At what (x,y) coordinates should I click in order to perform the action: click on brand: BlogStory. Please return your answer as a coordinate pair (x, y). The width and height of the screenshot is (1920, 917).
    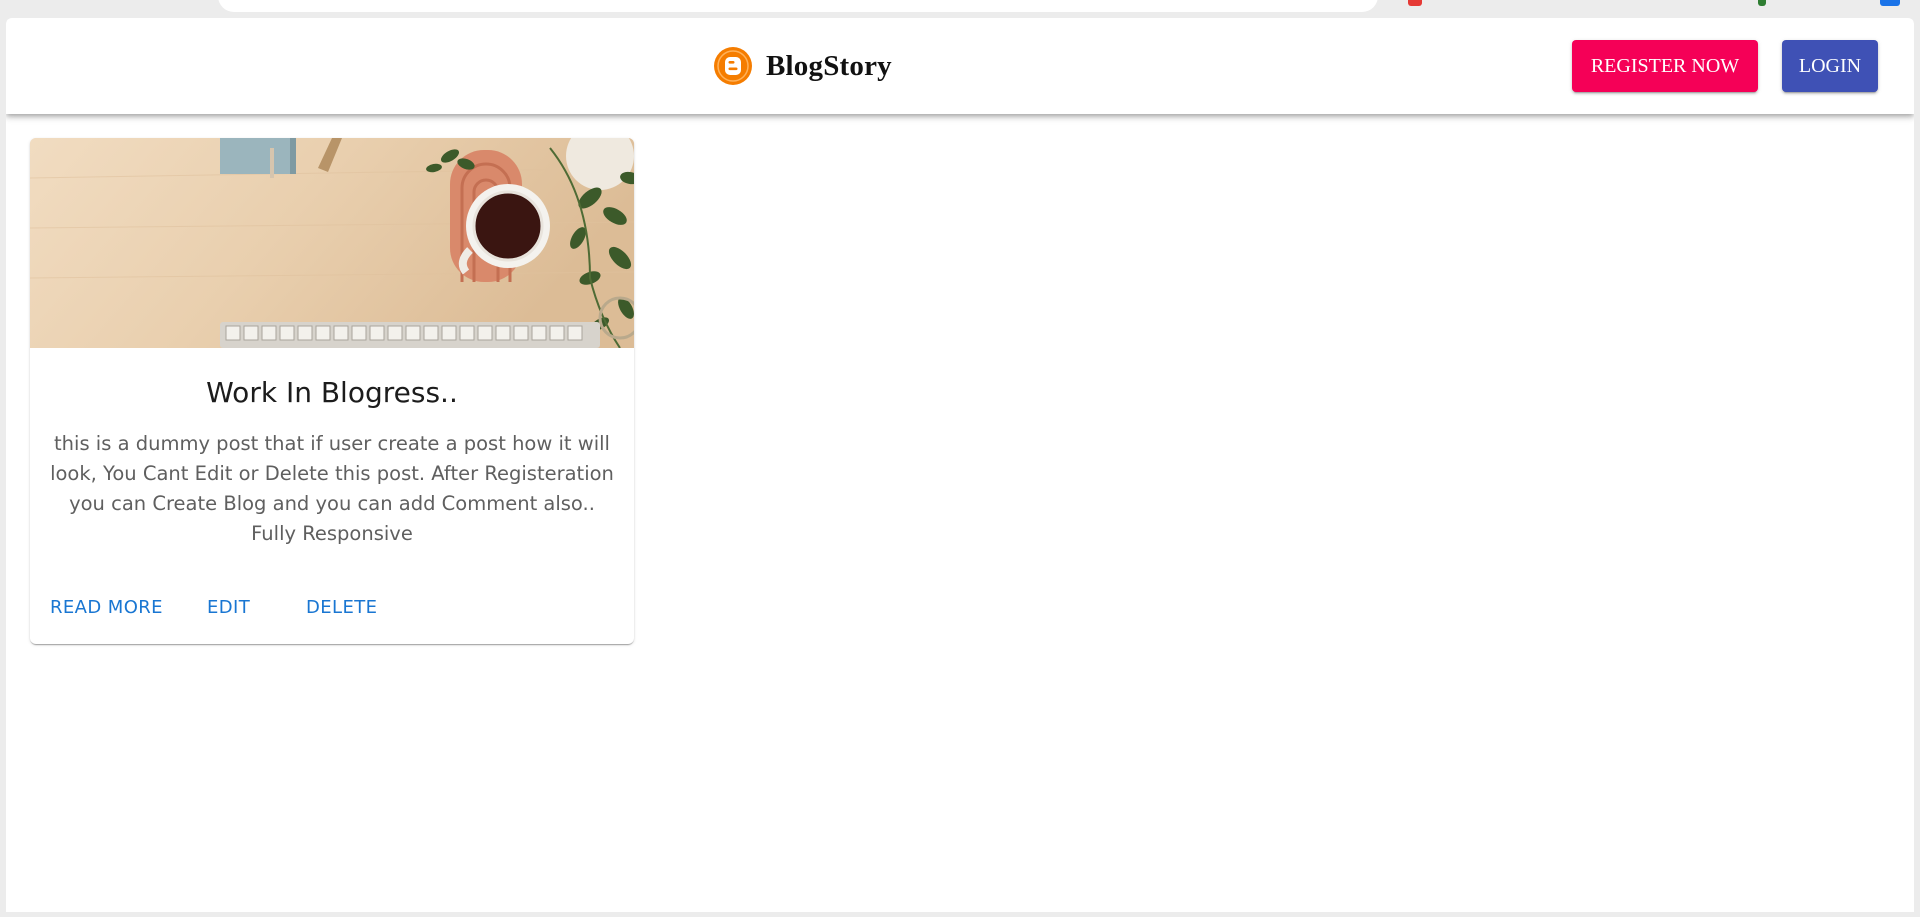
    Looking at the image, I should click on (803, 66).